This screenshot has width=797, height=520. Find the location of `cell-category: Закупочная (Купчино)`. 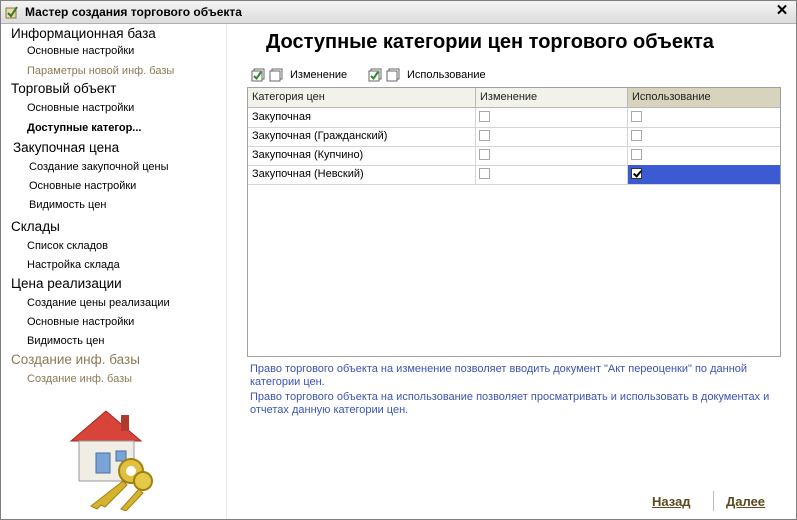

cell-category: Закупочная (Купчино) is located at coordinates (362, 155).